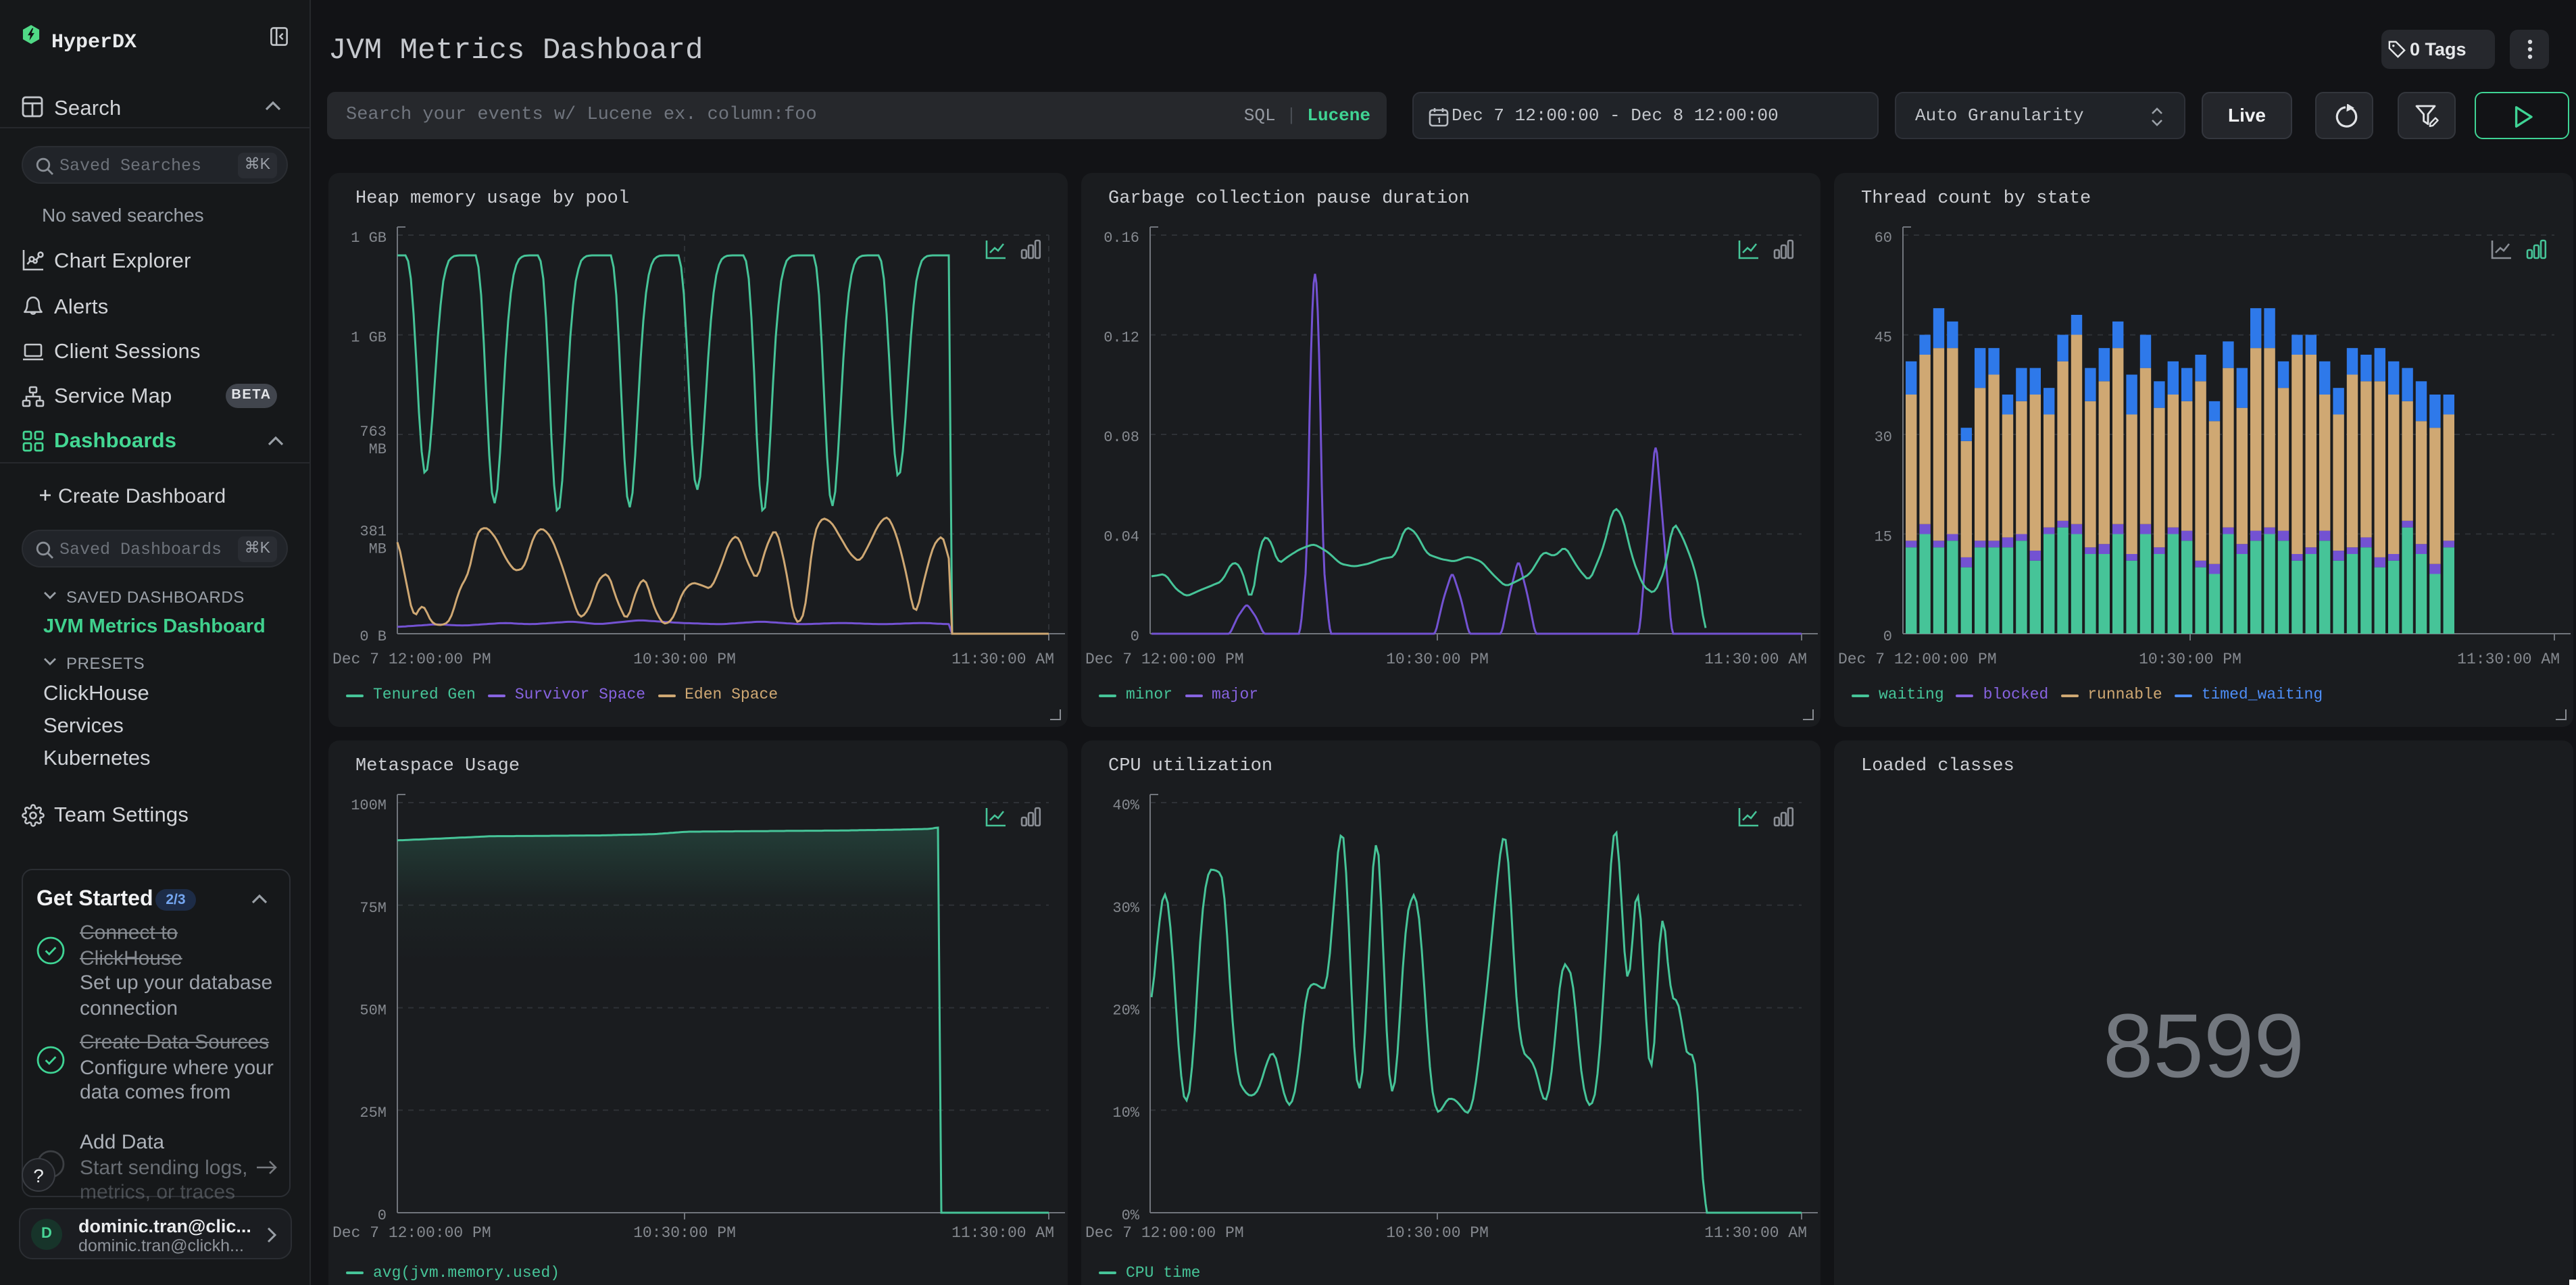 Image resolution: width=2576 pixels, height=1285 pixels. Describe the element at coordinates (374, 909) in the screenshot. I see `svg-text: 75M` at that location.